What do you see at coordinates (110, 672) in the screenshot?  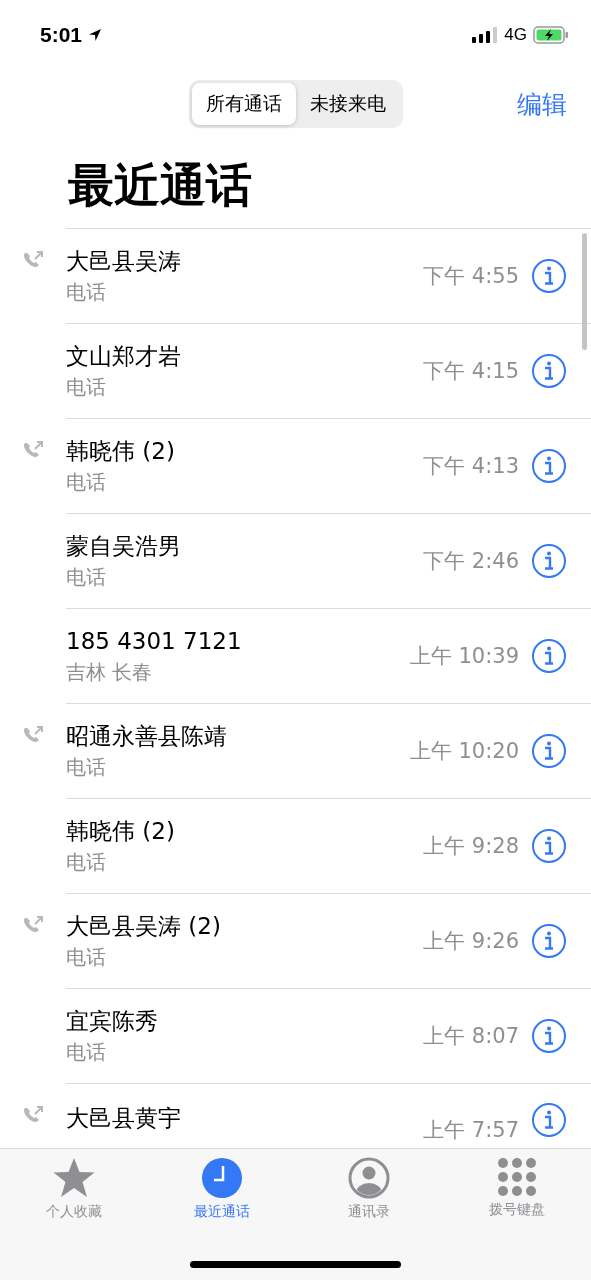 I see `call-type: 吉林 长春` at bounding box center [110, 672].